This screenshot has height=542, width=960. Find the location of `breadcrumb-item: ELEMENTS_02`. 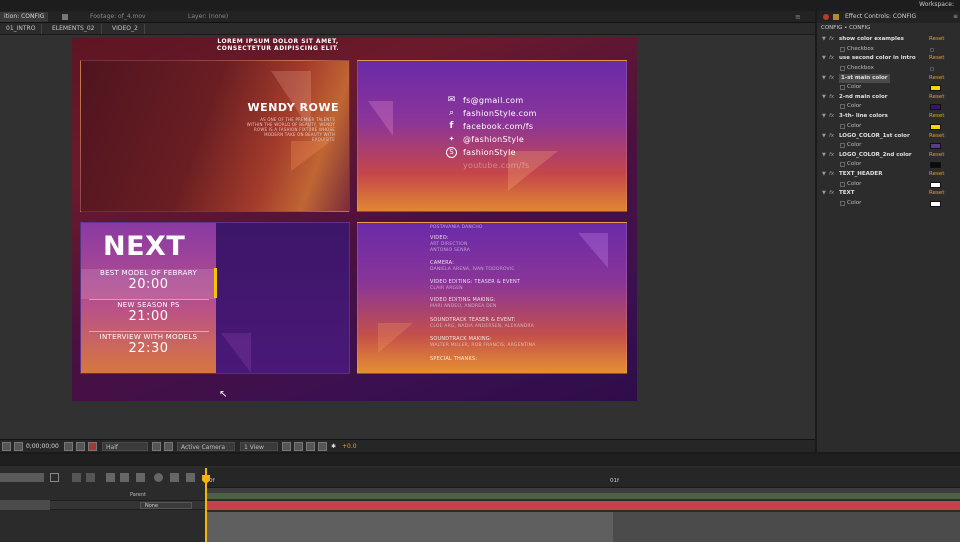

breadcrumb-item: ELEMENTS_02 is located at coordinates (74, 29).